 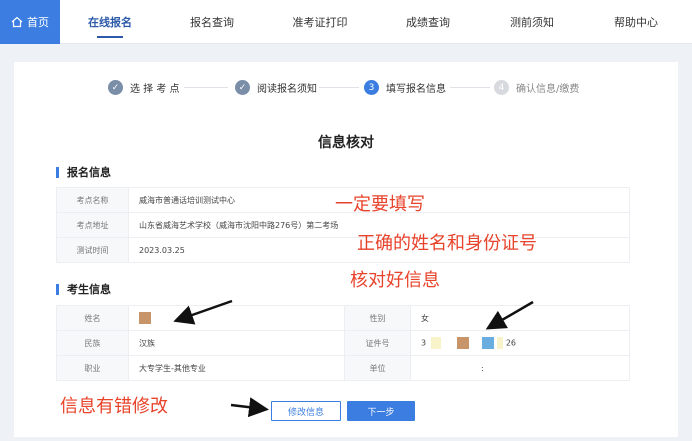 What do you see at coordinates (145, 318) in the screenshot?
I see `redacted-name` at bounding box center [145, 318].